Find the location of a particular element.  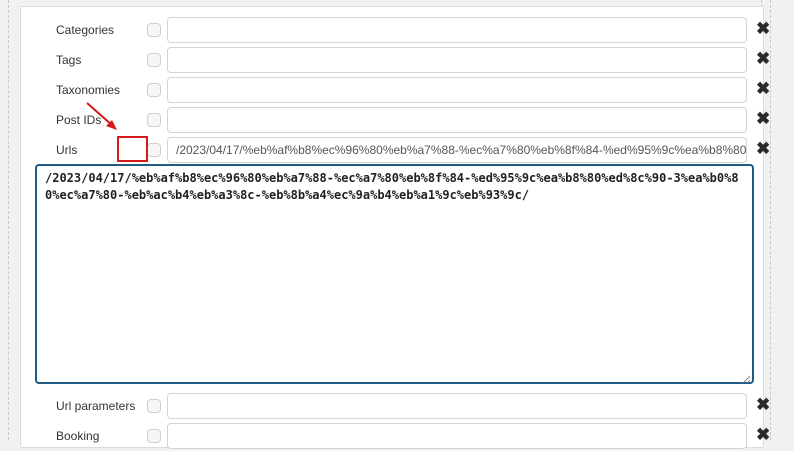

tags-checkbox is located at coordinates (154, 60).